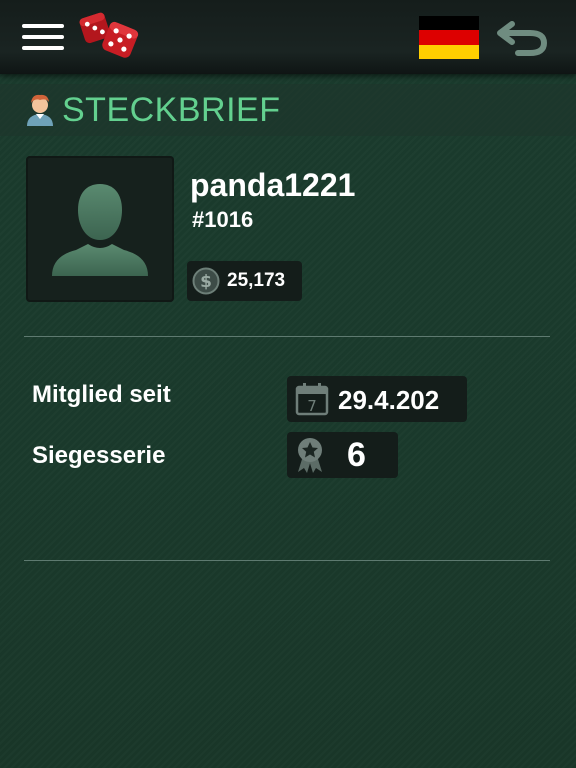  I want to click on calendar-icon: 7, so click(312, 399).